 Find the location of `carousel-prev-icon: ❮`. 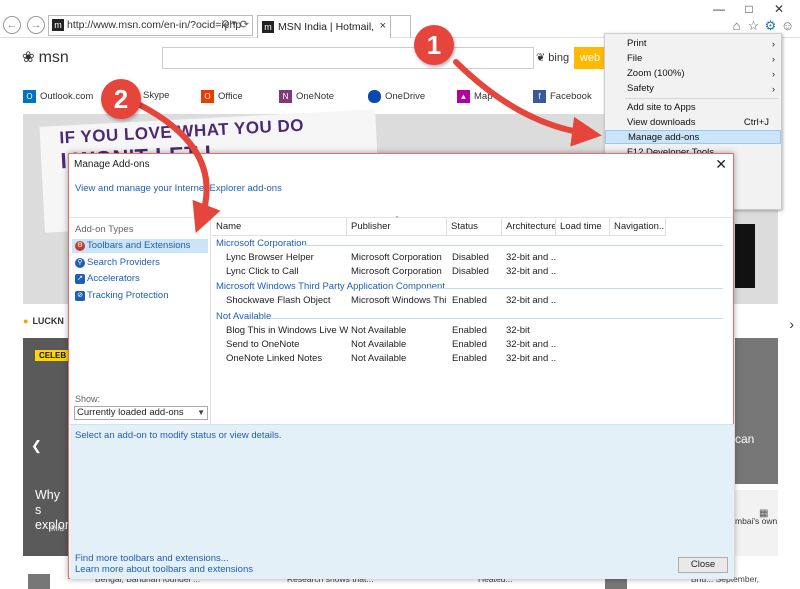

carousel-prev-icon: ❮ is located at coordinates (36, 446).